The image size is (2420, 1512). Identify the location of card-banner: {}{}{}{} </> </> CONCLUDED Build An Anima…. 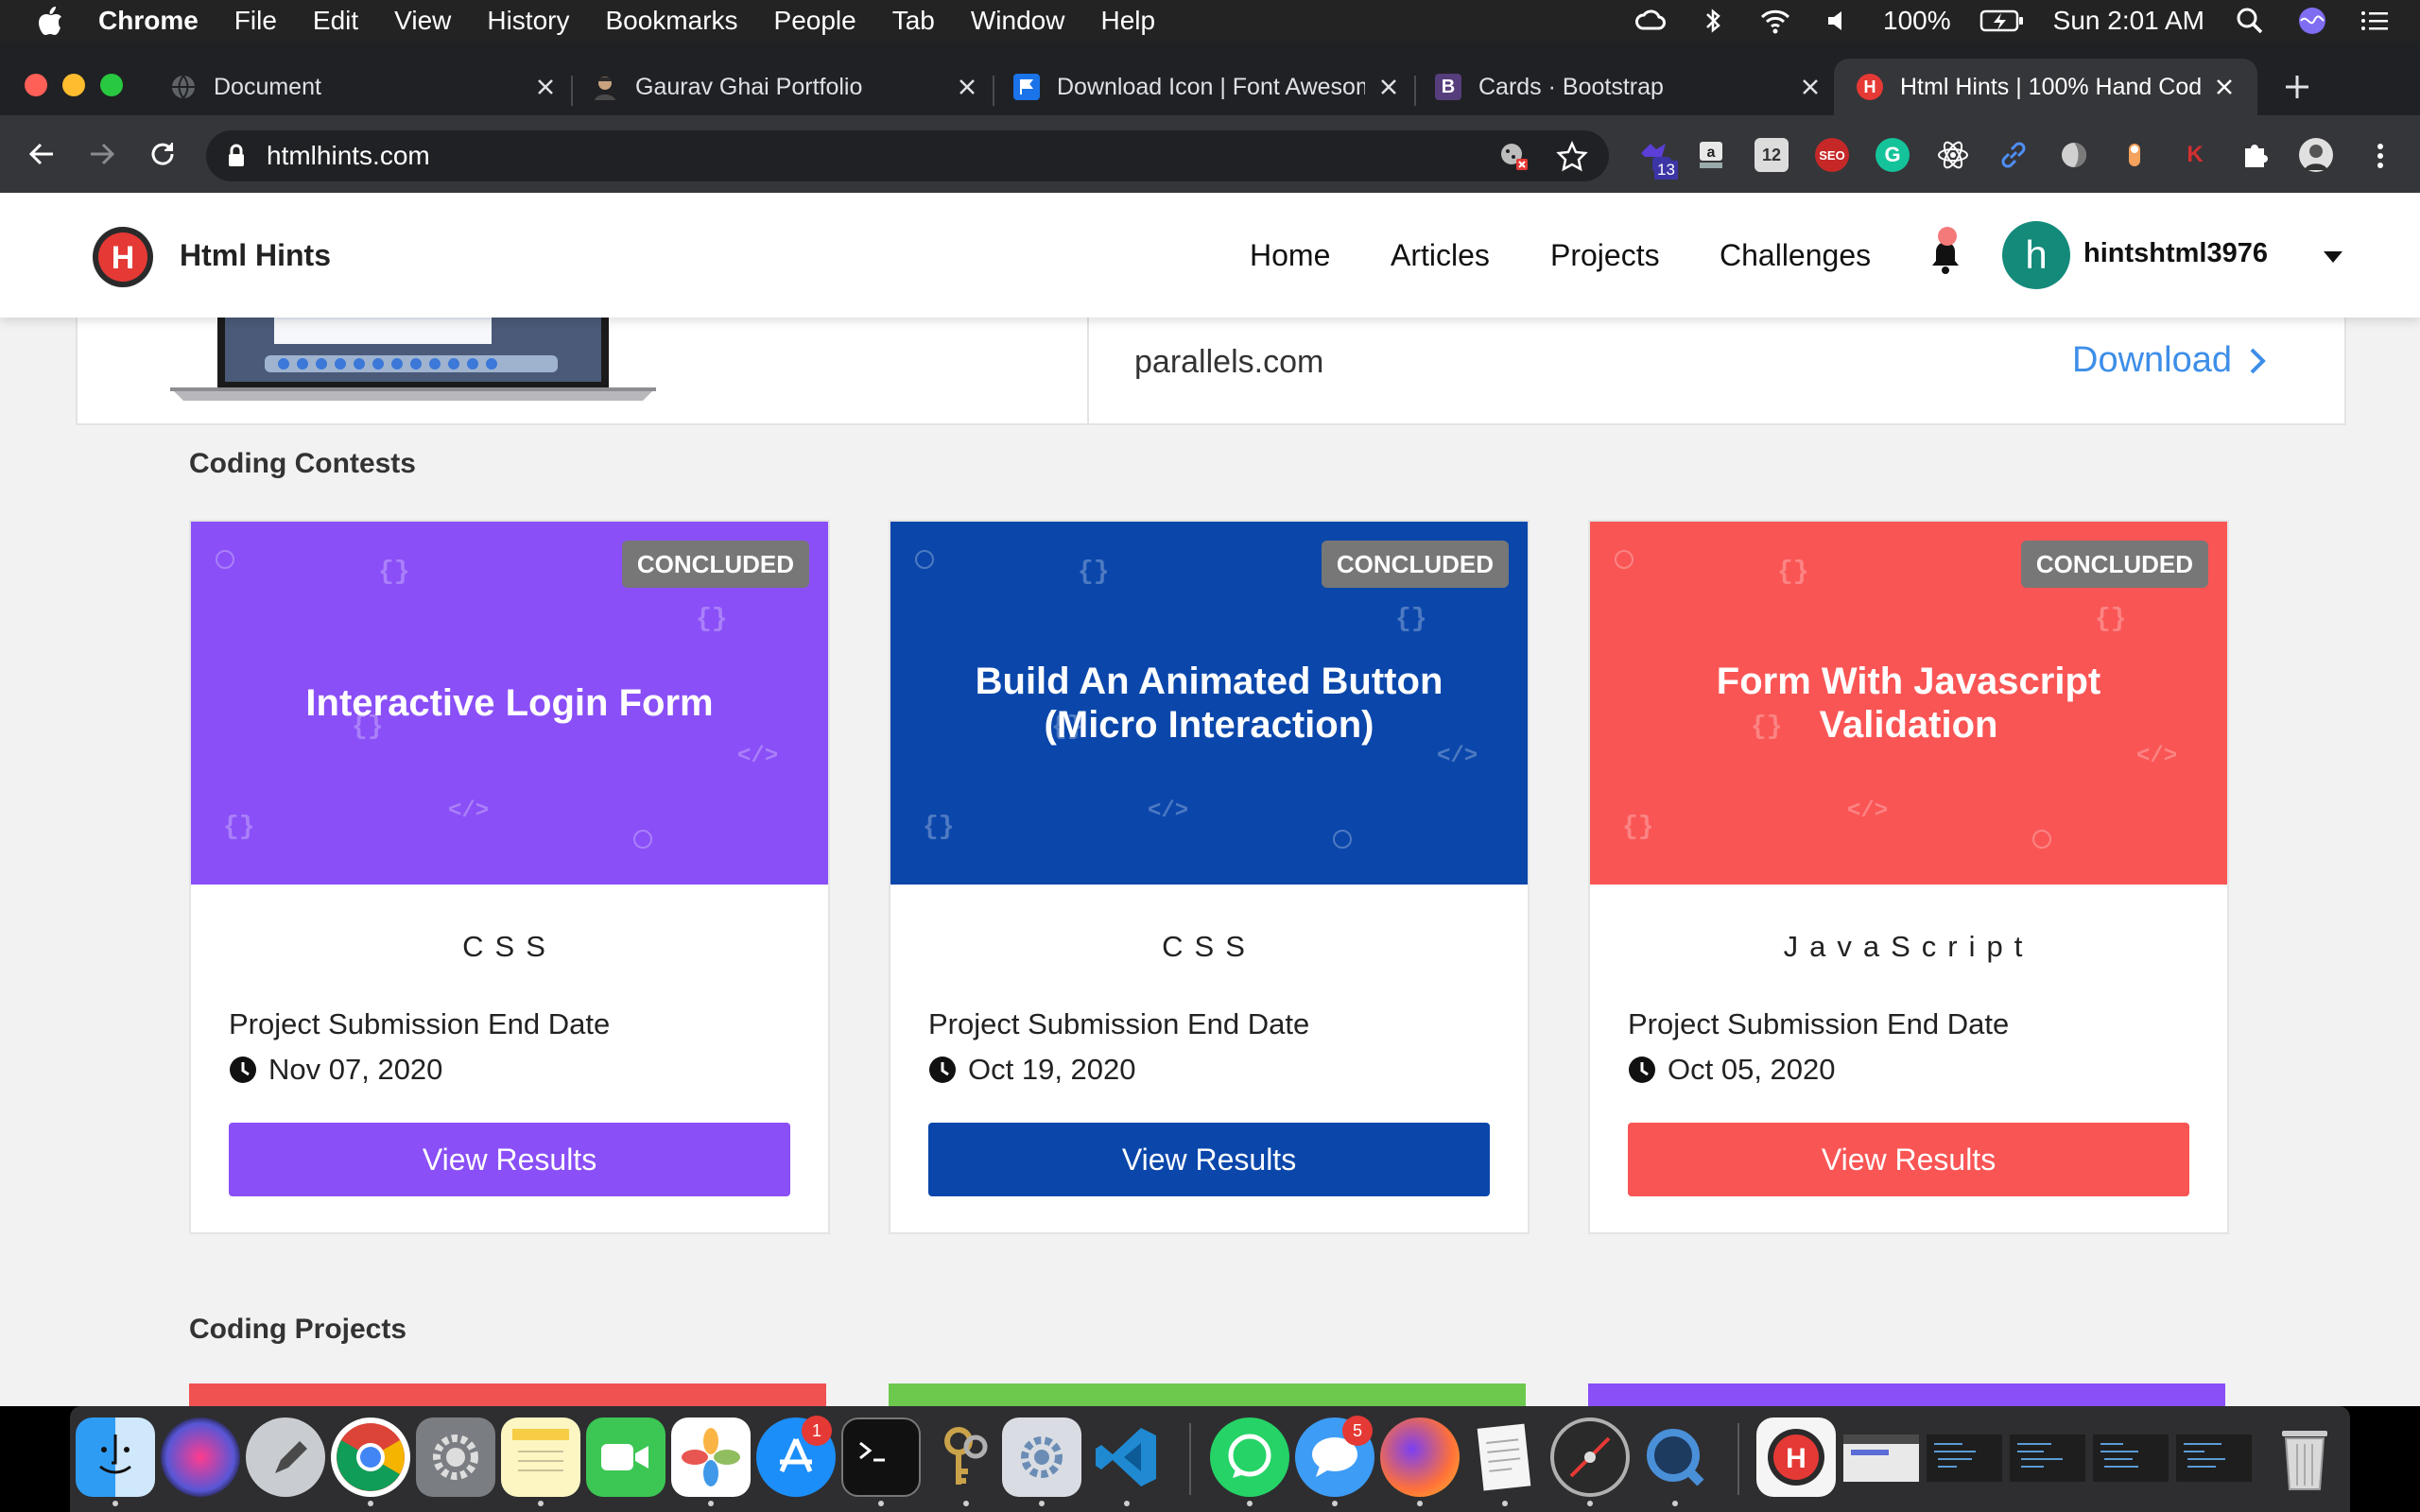
(1209, 703).